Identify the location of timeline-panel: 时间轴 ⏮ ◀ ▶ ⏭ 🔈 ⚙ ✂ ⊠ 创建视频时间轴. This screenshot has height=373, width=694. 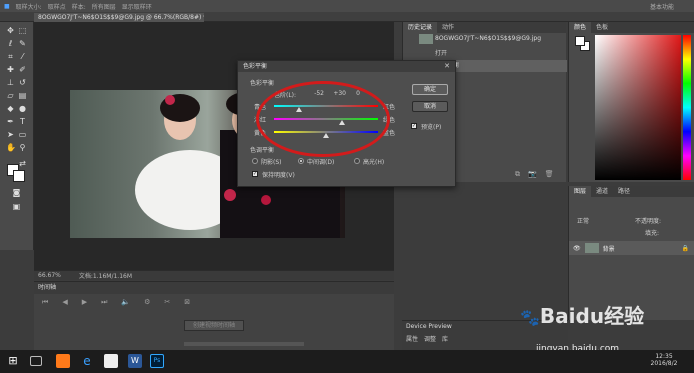
(214, 316).